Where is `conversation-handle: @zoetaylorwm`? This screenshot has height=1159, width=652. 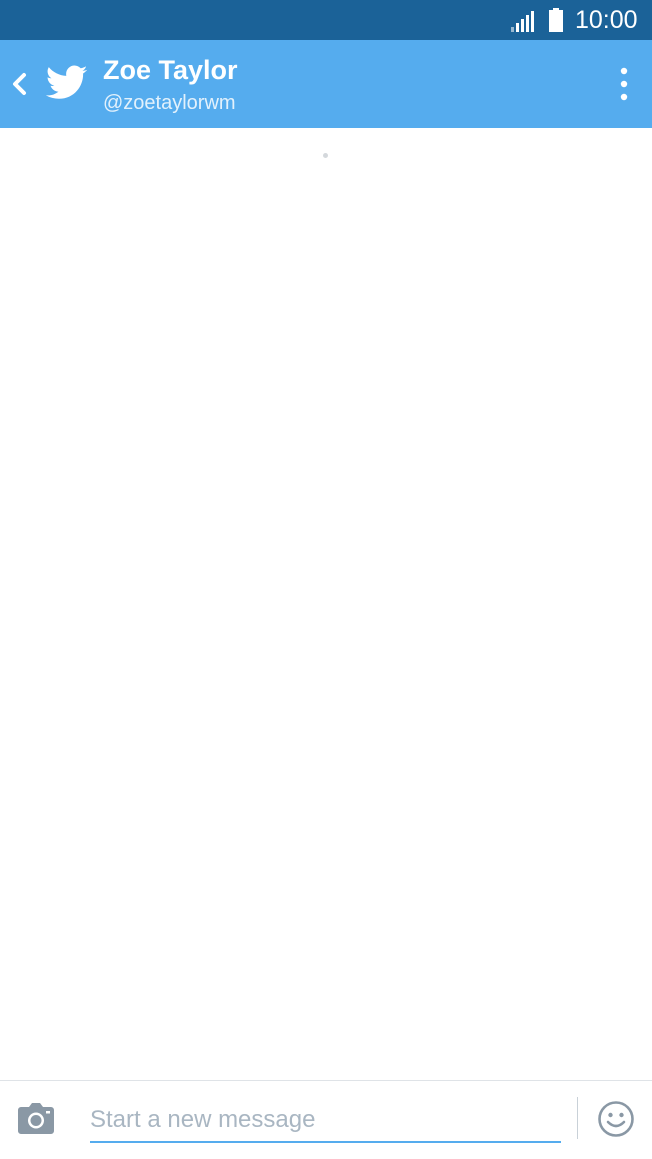
conversation-handle: @zoetaylorwm is located at coordinates (169, 103).